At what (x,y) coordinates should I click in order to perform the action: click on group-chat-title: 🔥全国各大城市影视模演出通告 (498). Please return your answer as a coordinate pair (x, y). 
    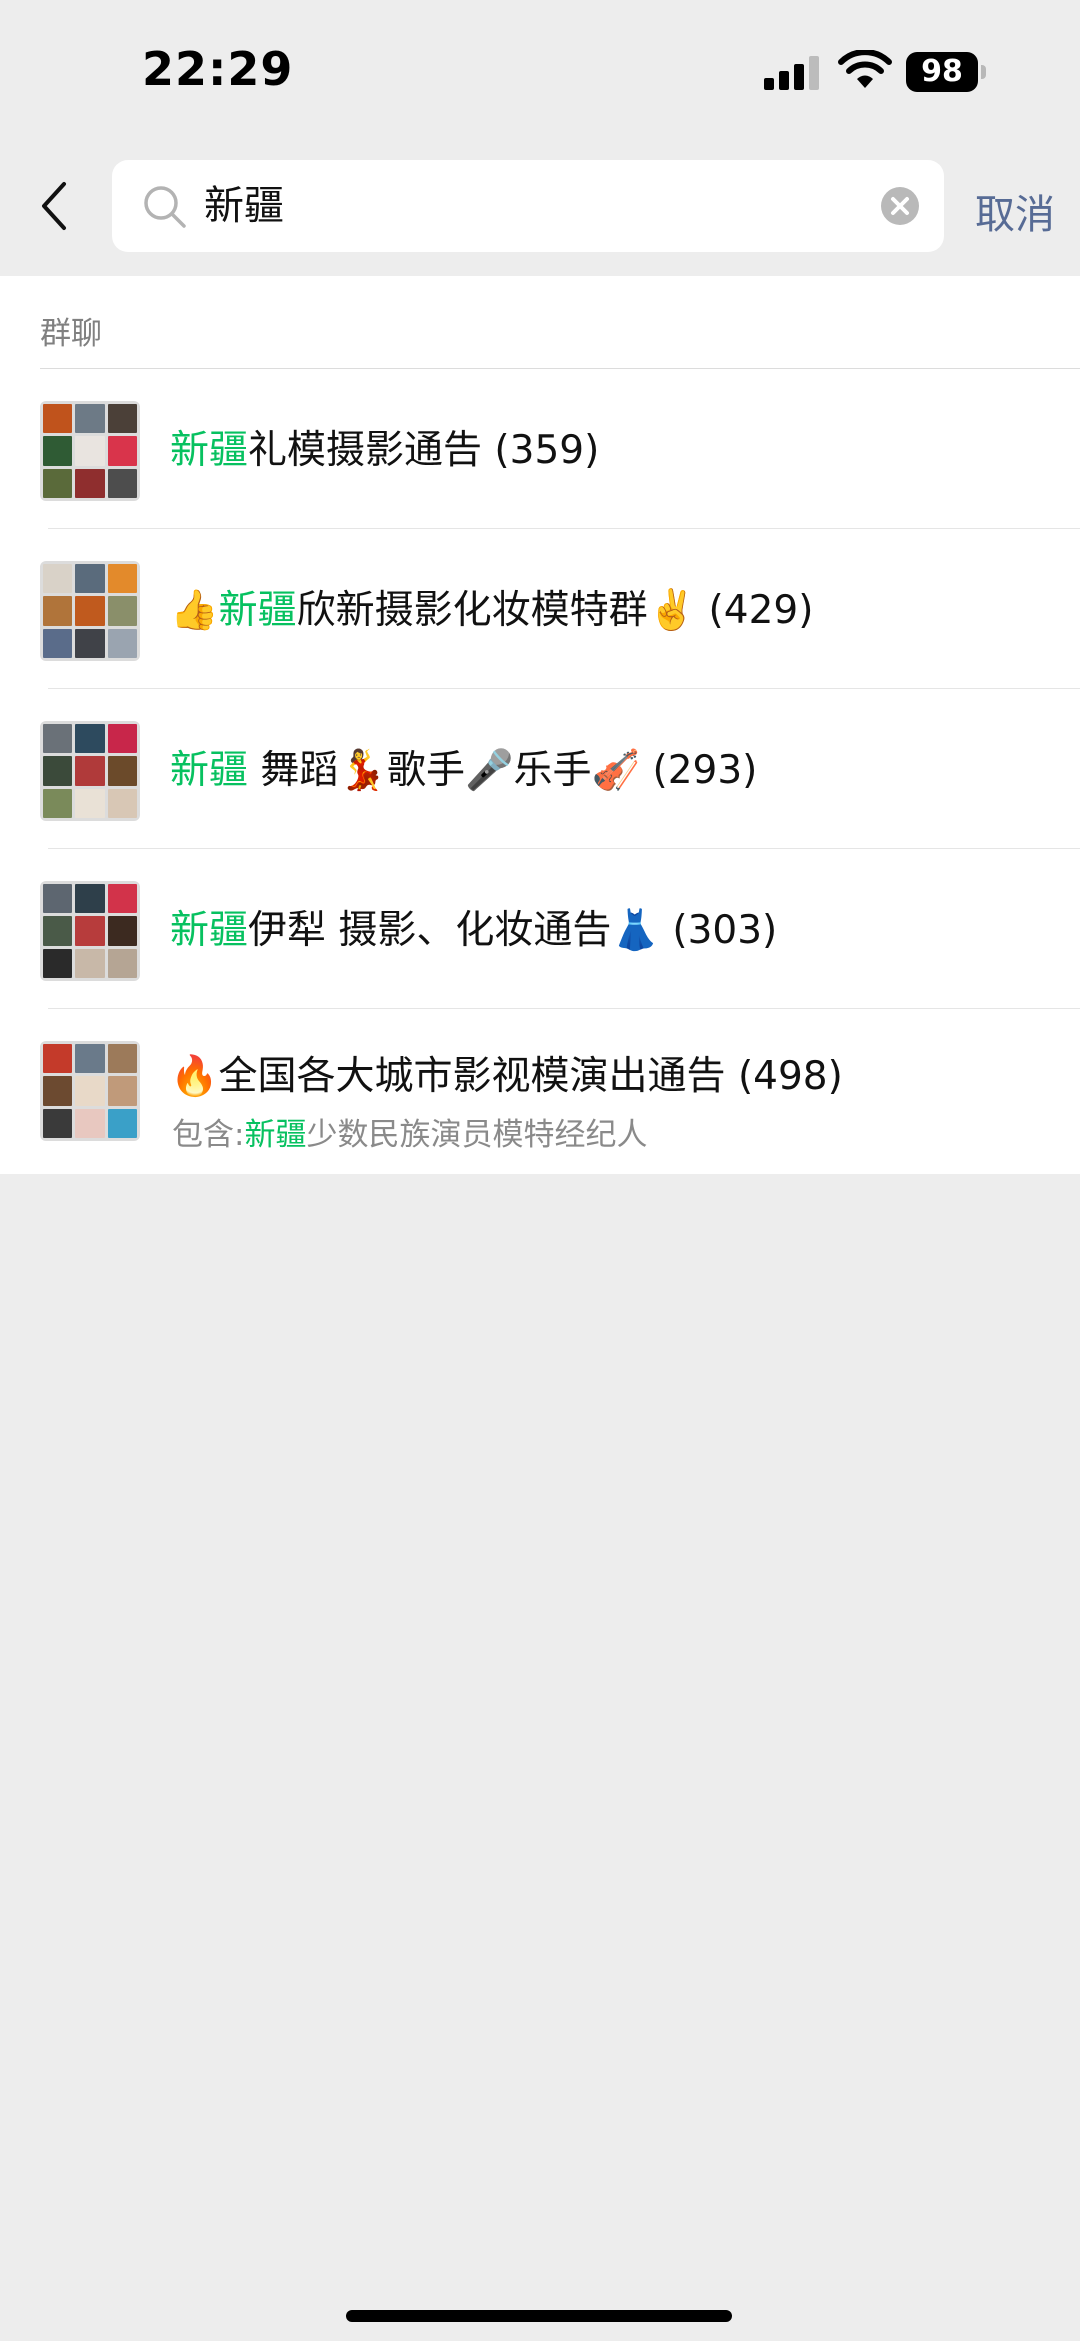
    Looking at the image, I should click on (506, 1073).